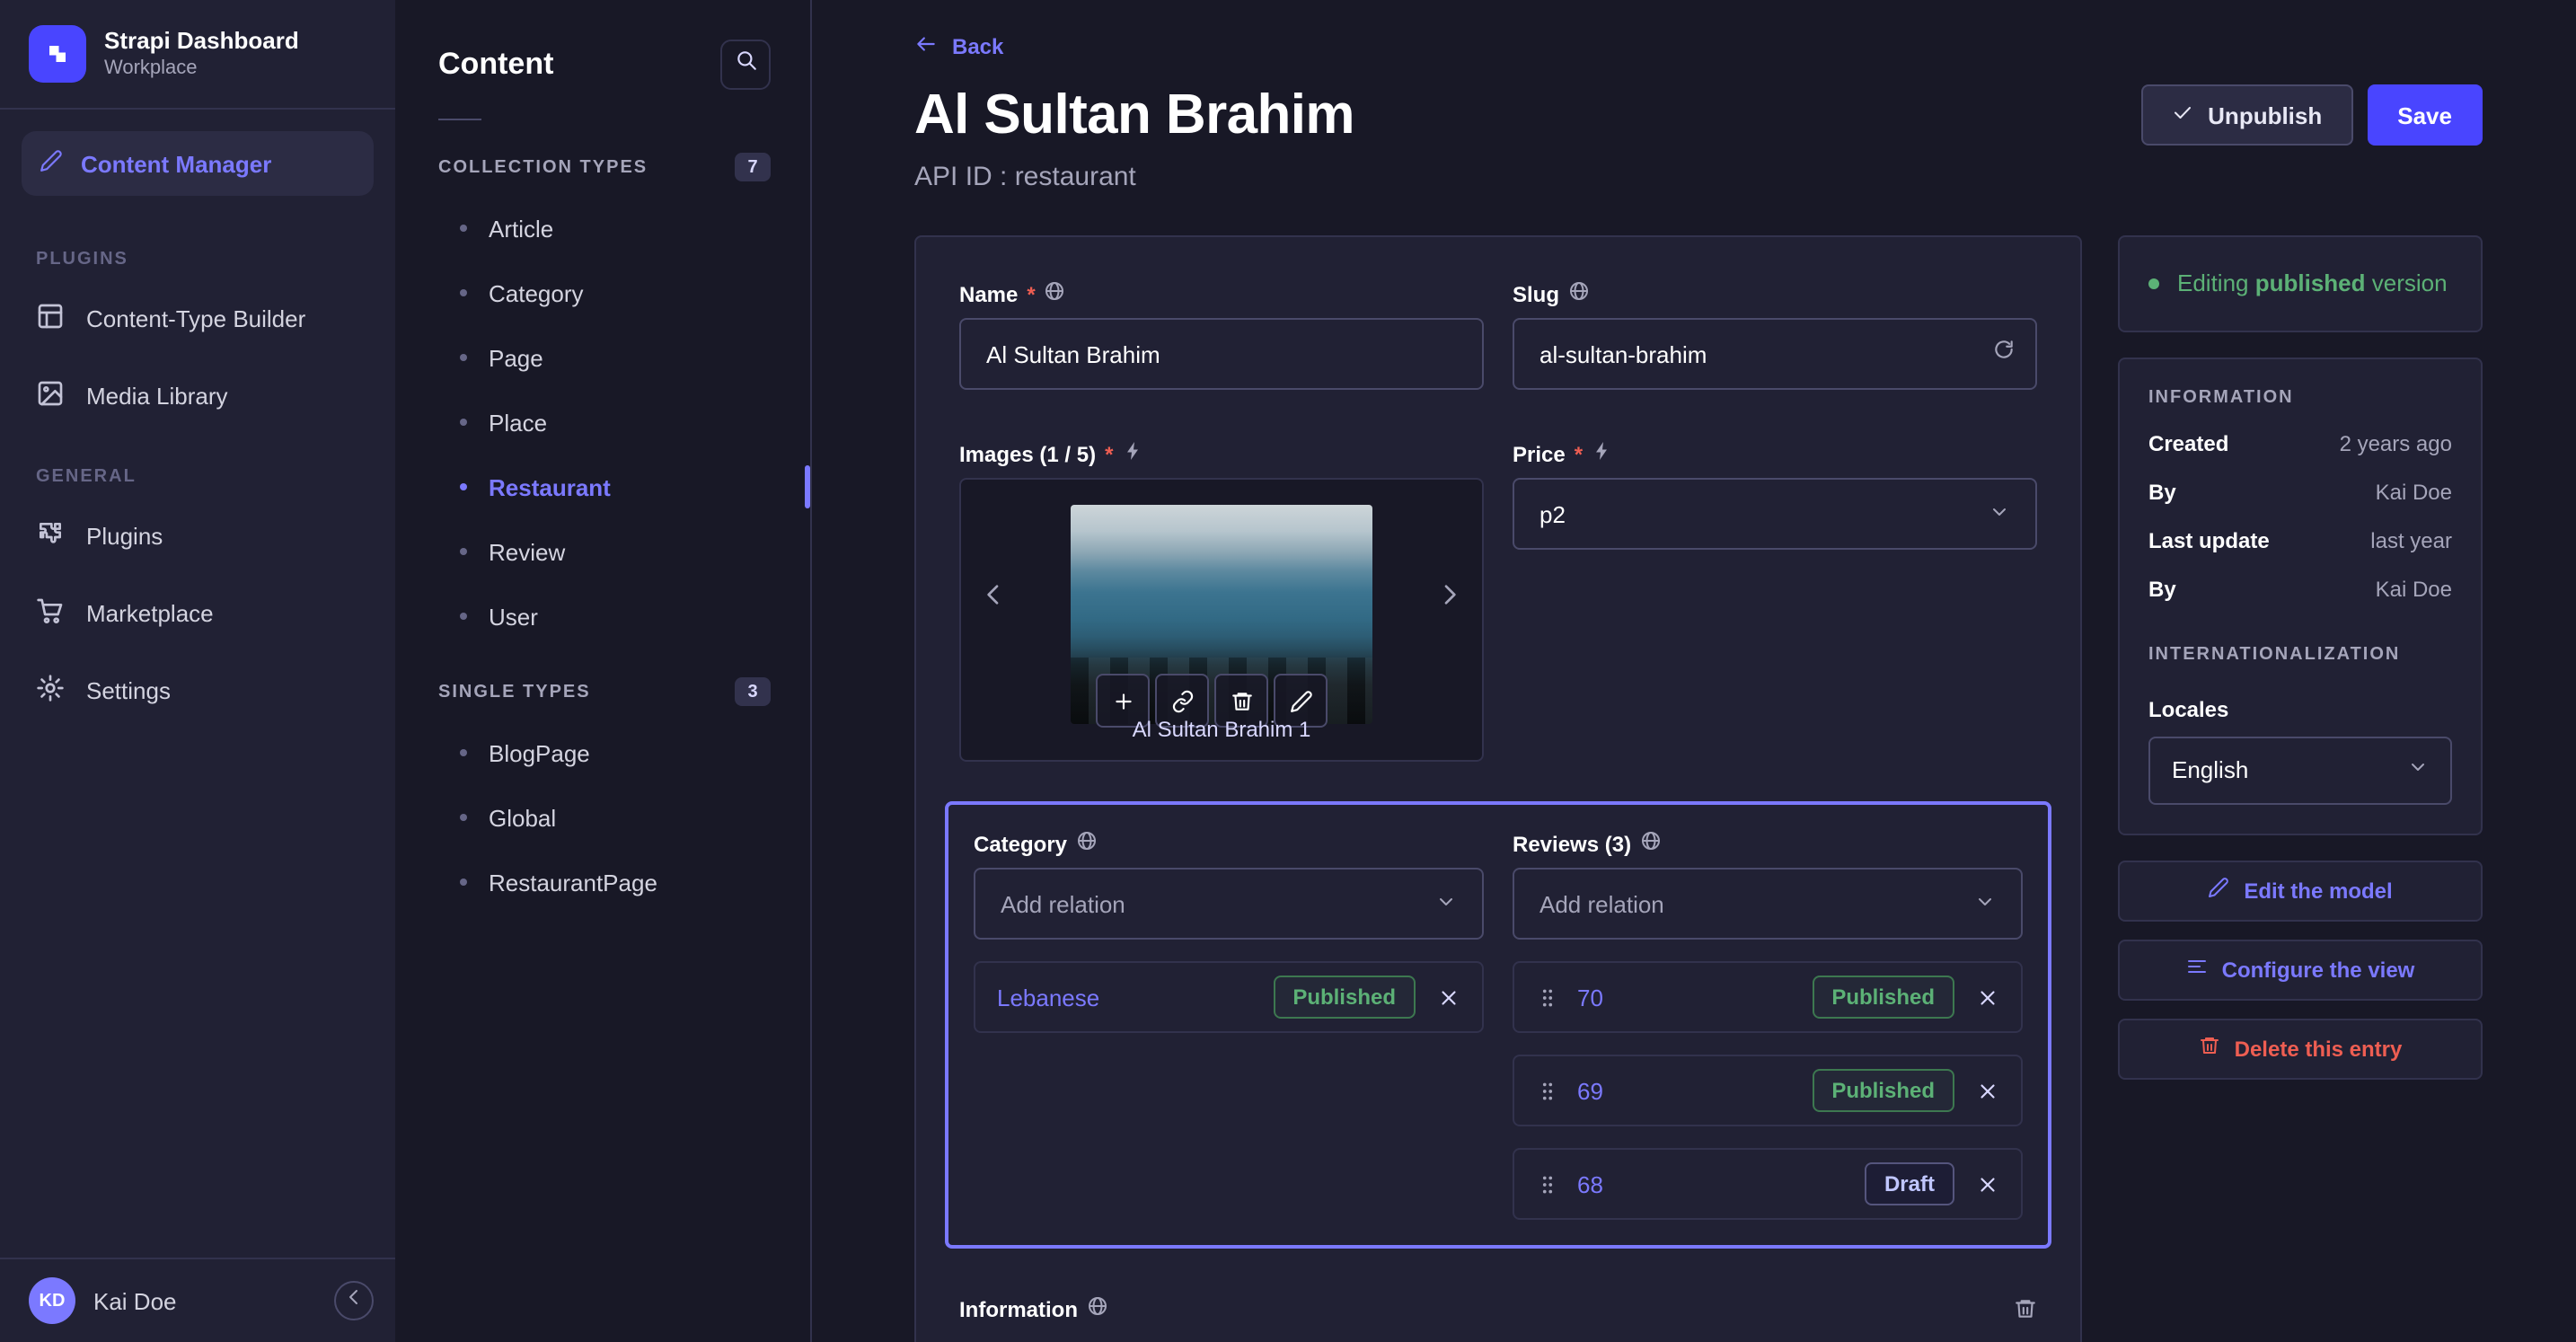 This screenshot has width=2576, height=1342. I want to click on info-row-created: Created 2 years ago, so click(2300, 442).